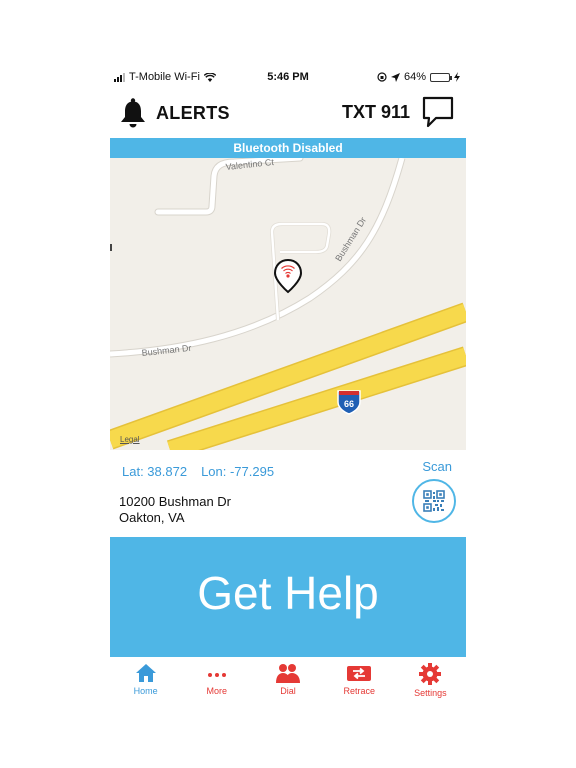 This screenshot has height=768, width=576. I want to click on chat-bubble-icon, so click(438, 112).